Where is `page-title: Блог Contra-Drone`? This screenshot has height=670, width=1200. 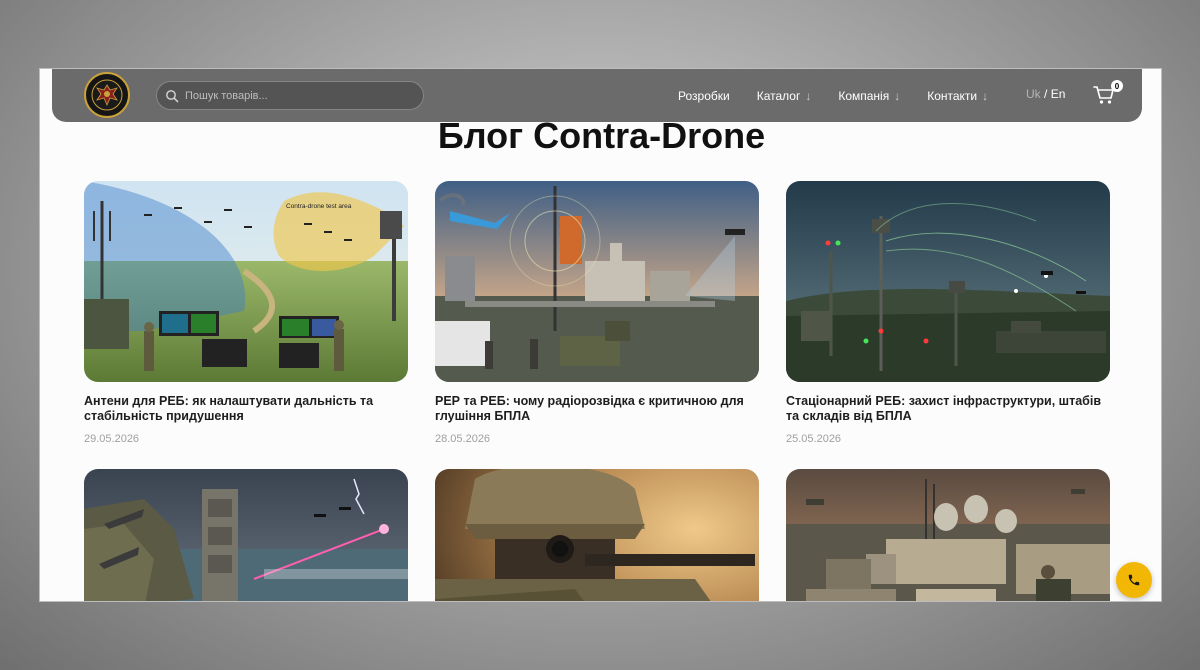 page-title: Блог Contra-Drone is located at coordinates (601, 135).